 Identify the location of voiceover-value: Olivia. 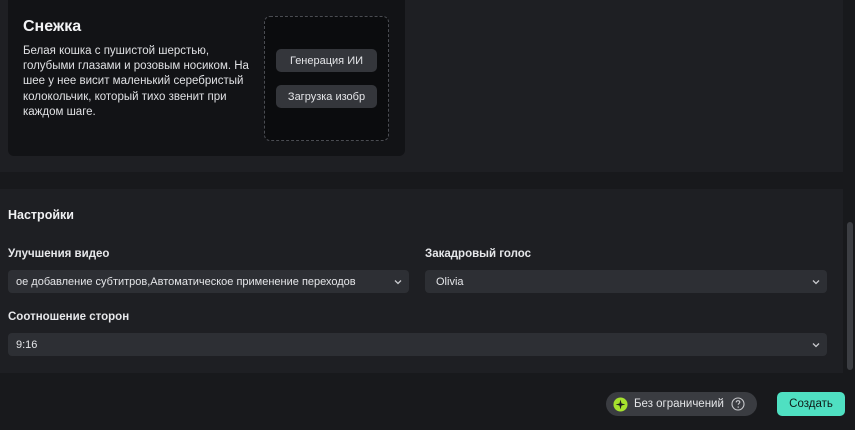
(450, 281).